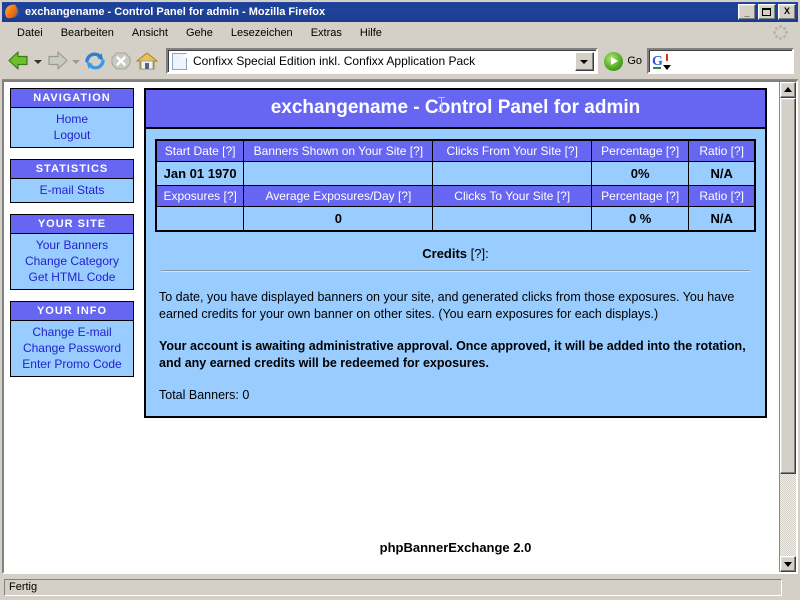 The width and height of the screenshot is (800, 600). Describe the element at coordinates (722, 196) in the screenshot. I see `col-ratio-2: Ratio [?]` at that location.